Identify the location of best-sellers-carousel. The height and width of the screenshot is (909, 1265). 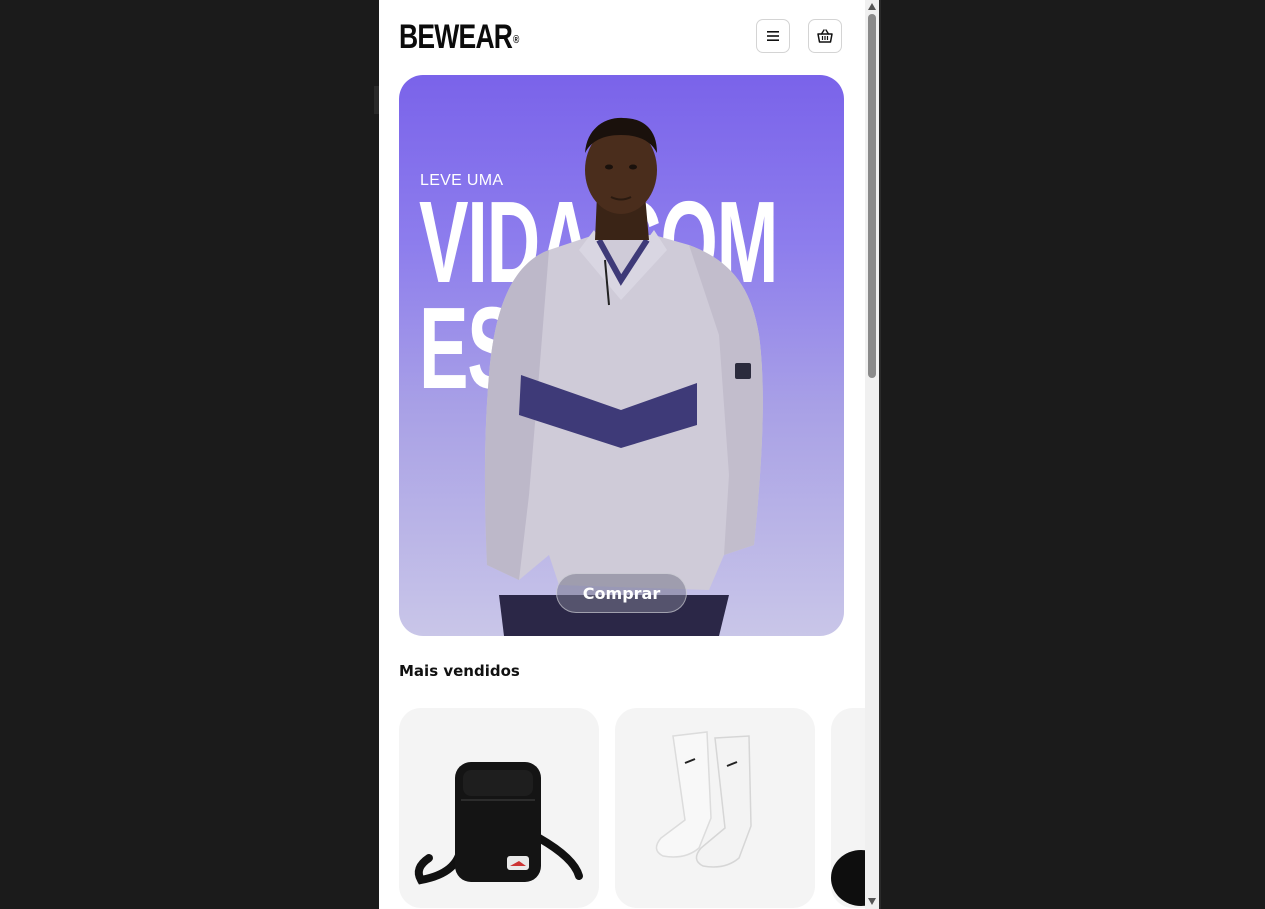
(632, 808).